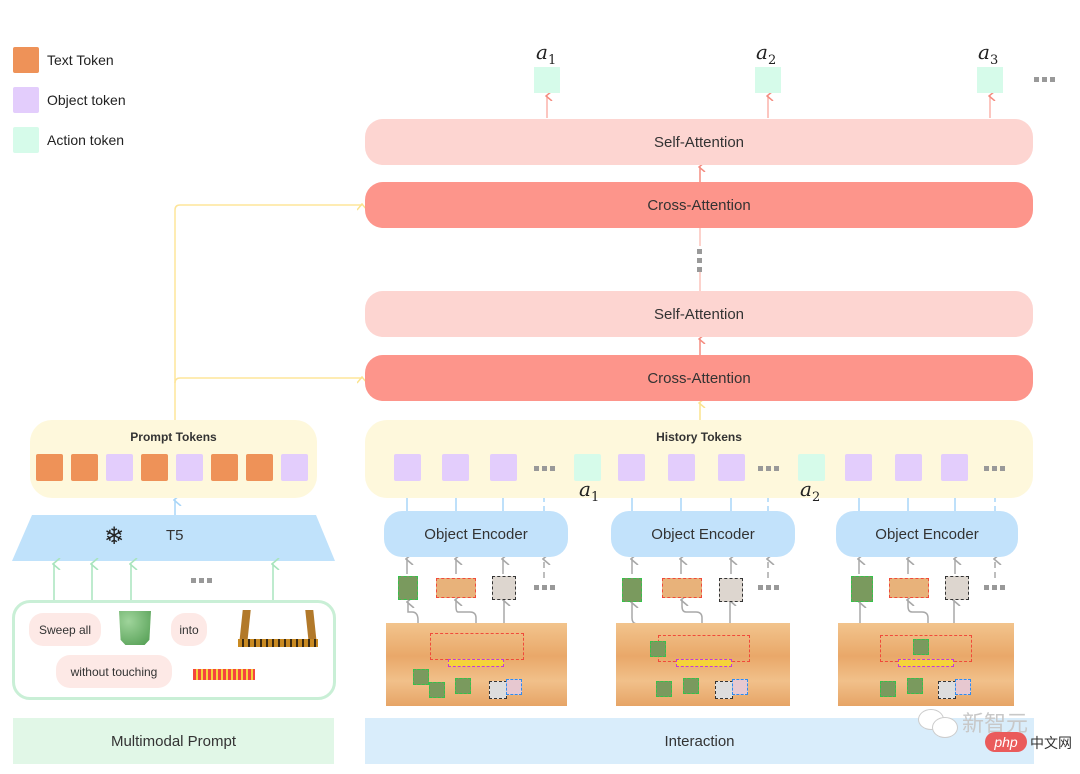 This screenshot has width=1080, height=774. What do you see at coordinates (114, 671) in the screenshot?
I see `prompt-word-without-touching: without touching` at bounding box center [114, 671].